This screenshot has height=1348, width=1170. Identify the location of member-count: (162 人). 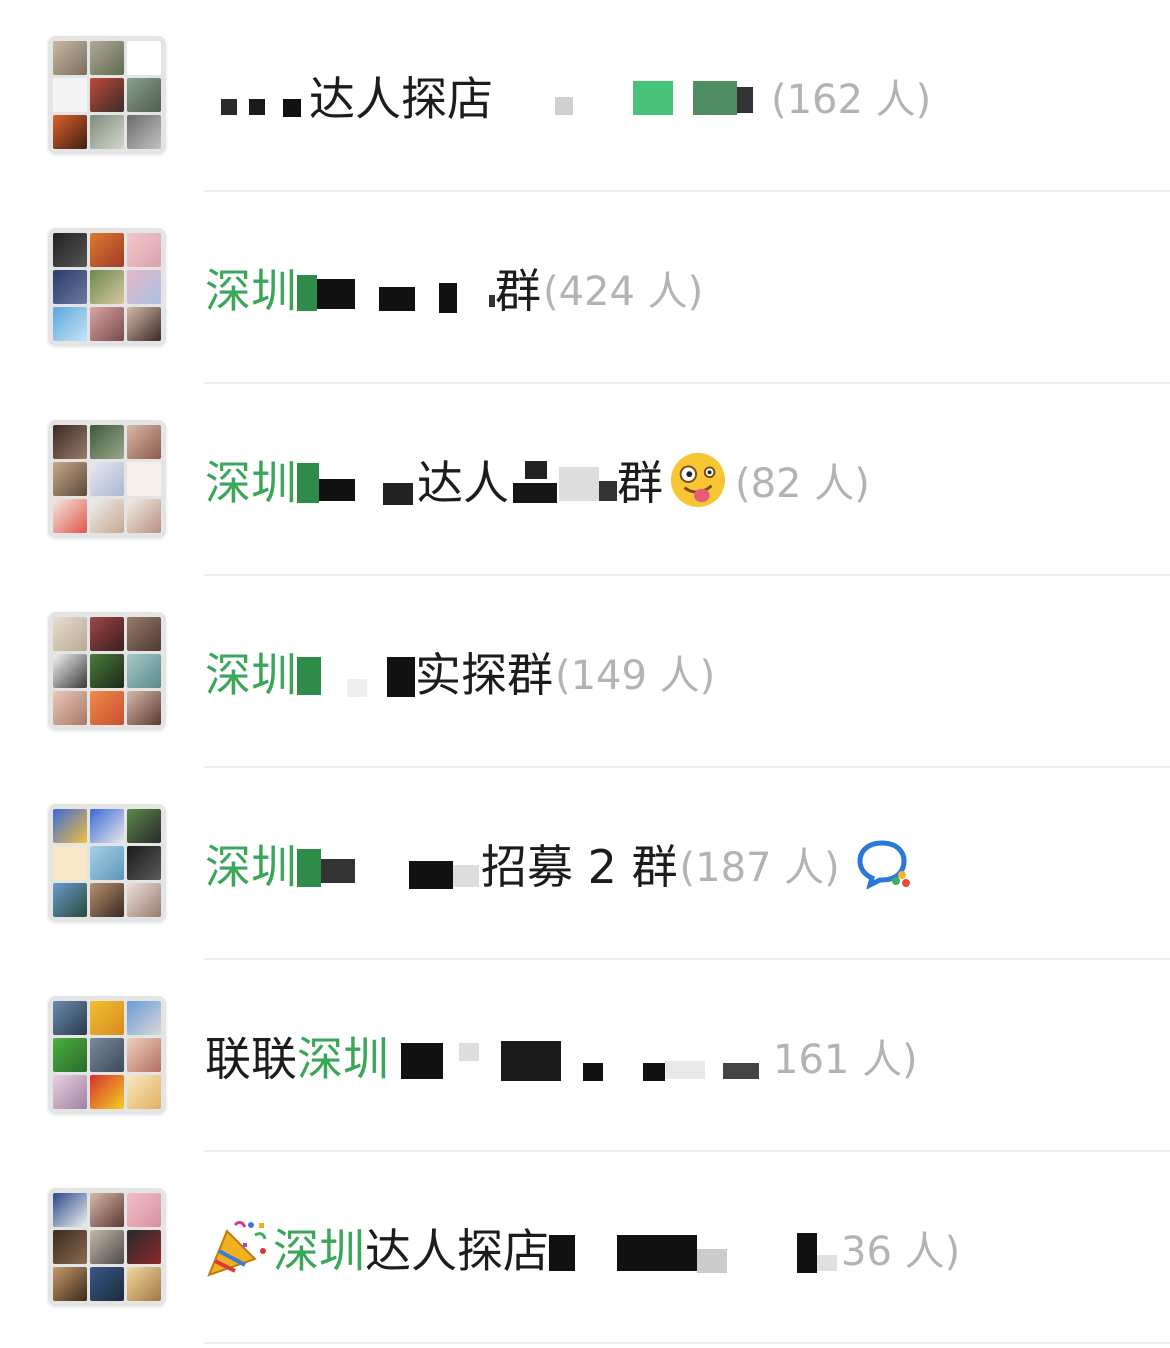
(851, 100).